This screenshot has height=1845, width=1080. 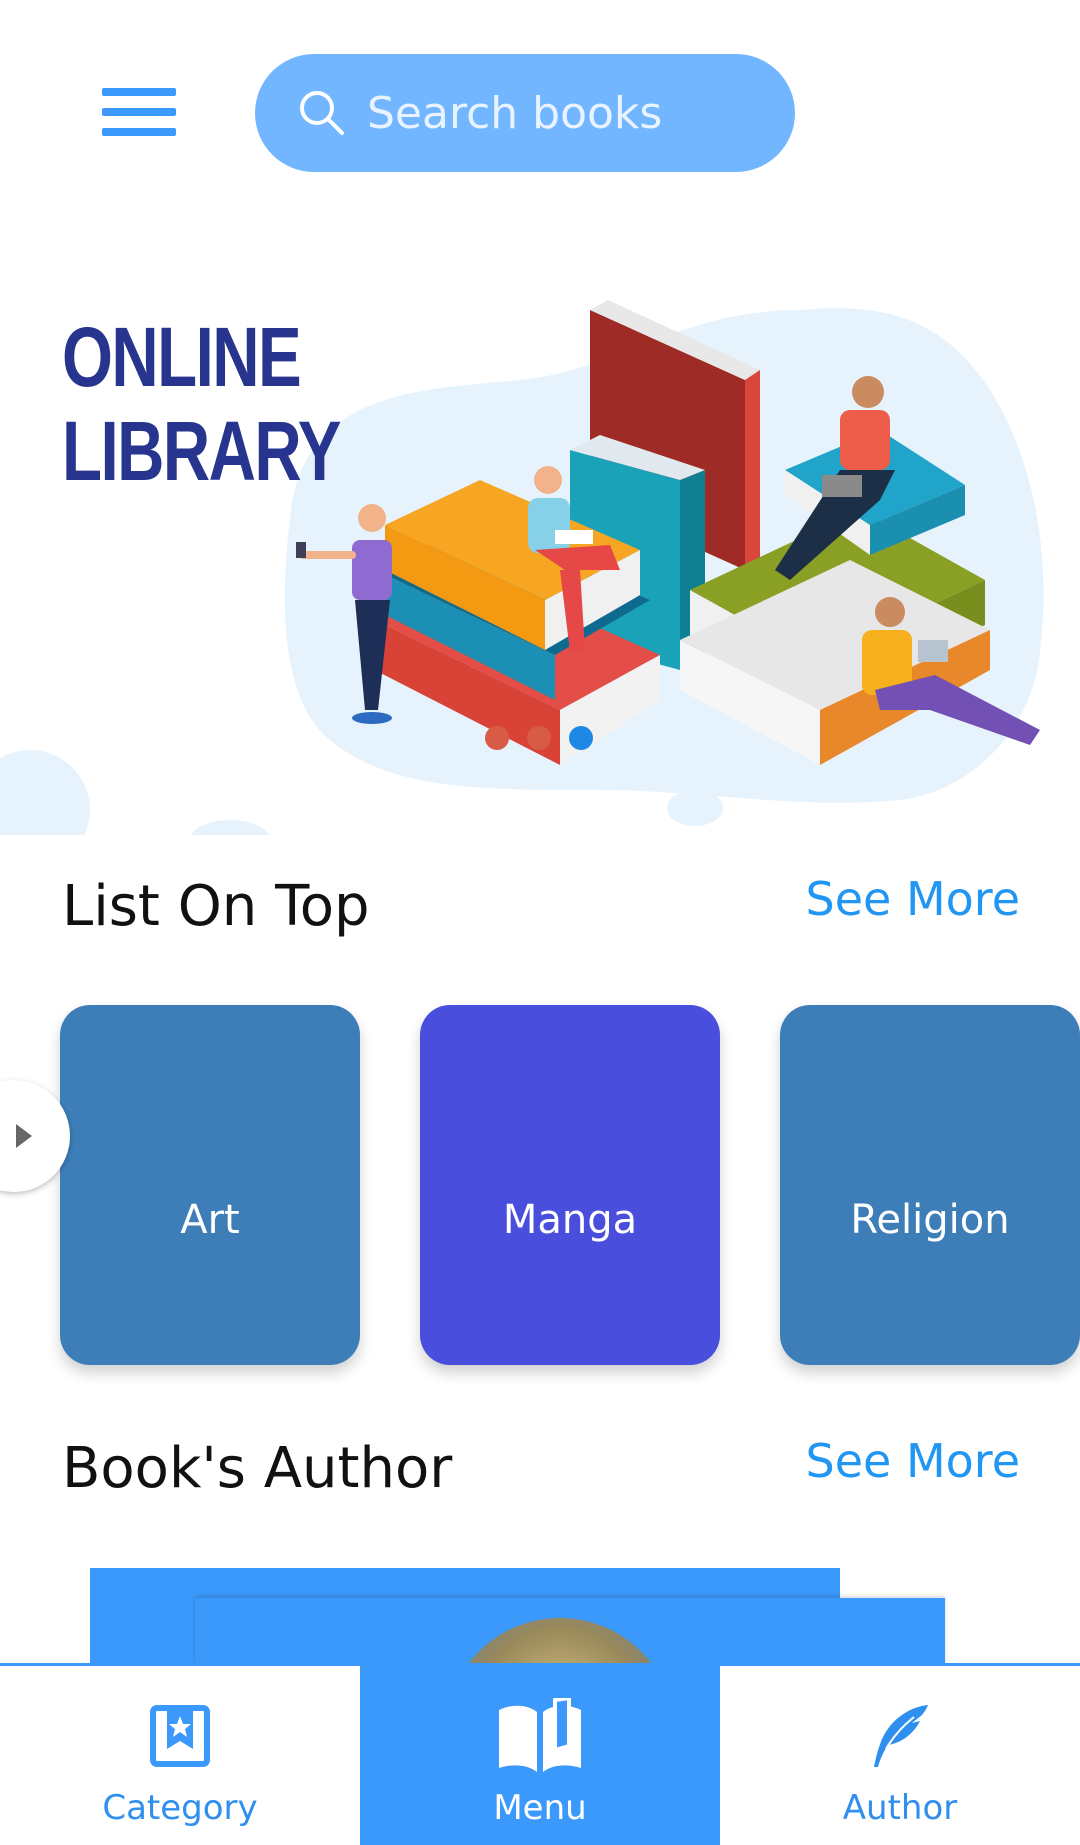 I want to click on card-label: Religion, so click(x=930, y=1220).